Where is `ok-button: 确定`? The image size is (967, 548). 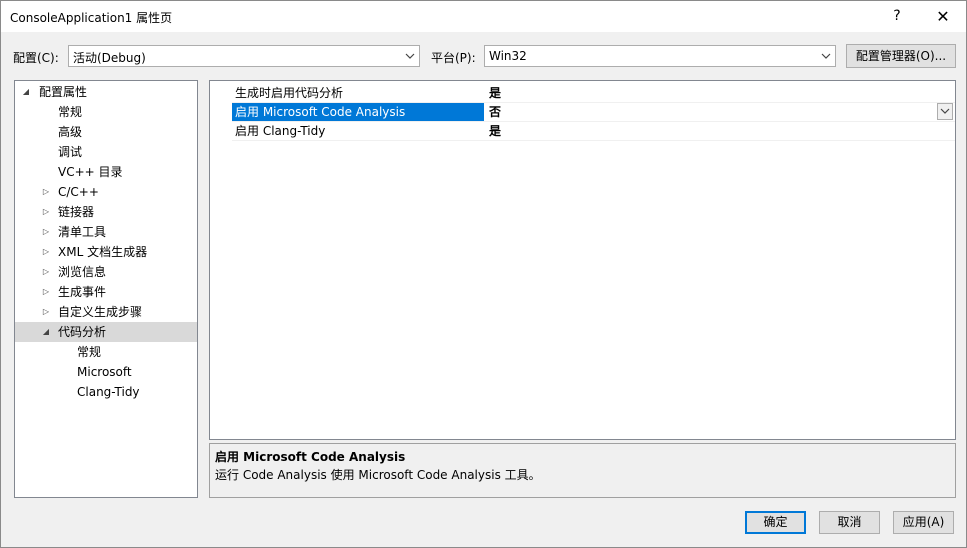 ok-button: 确定 is located at coordinates (775, 522).